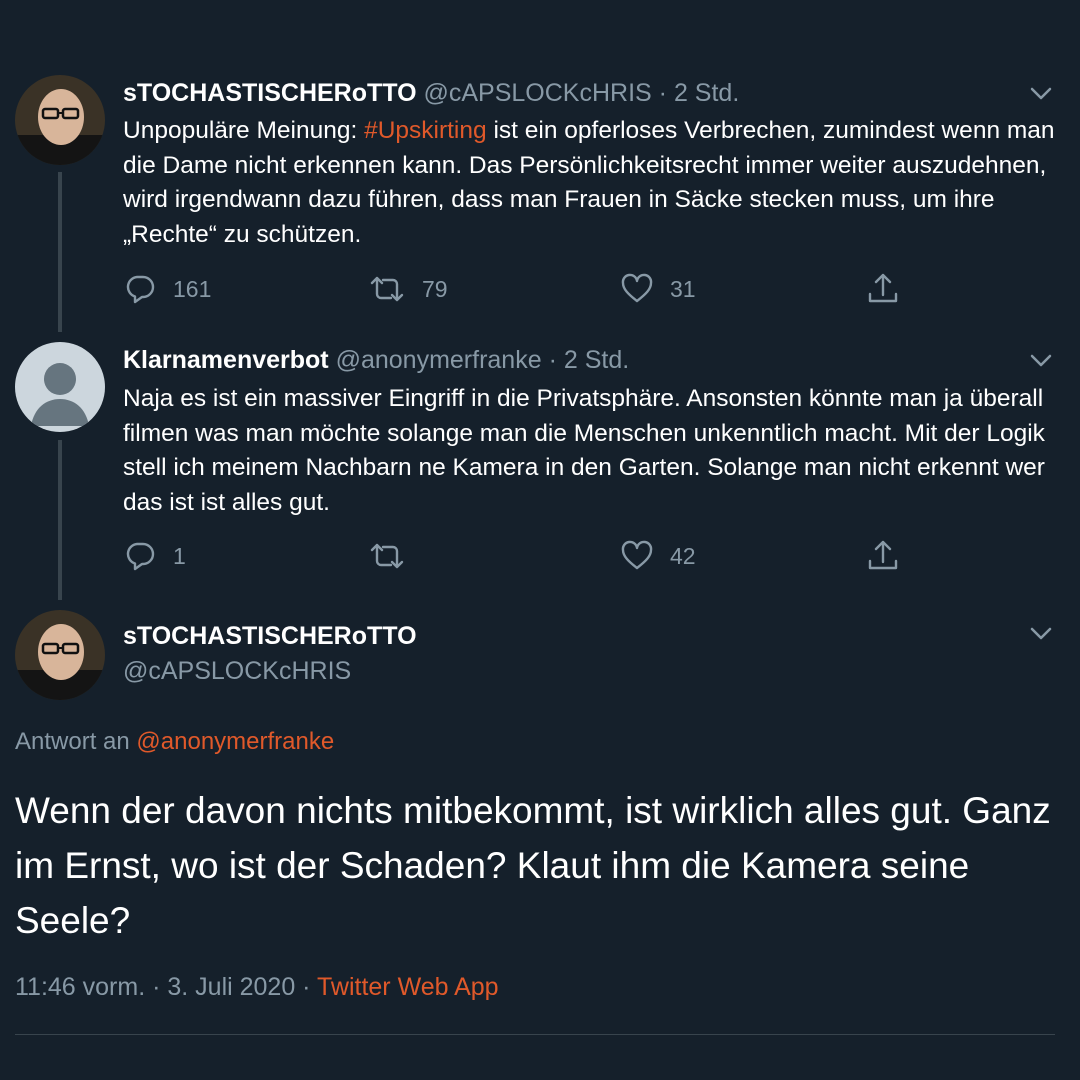 Image resolution: width=1080 pixels, height=1080 pixels. What do you see at coordinates (435, 288) in the screenshot?
I see `retweet-count: 79` at bounding box center [435, 288].